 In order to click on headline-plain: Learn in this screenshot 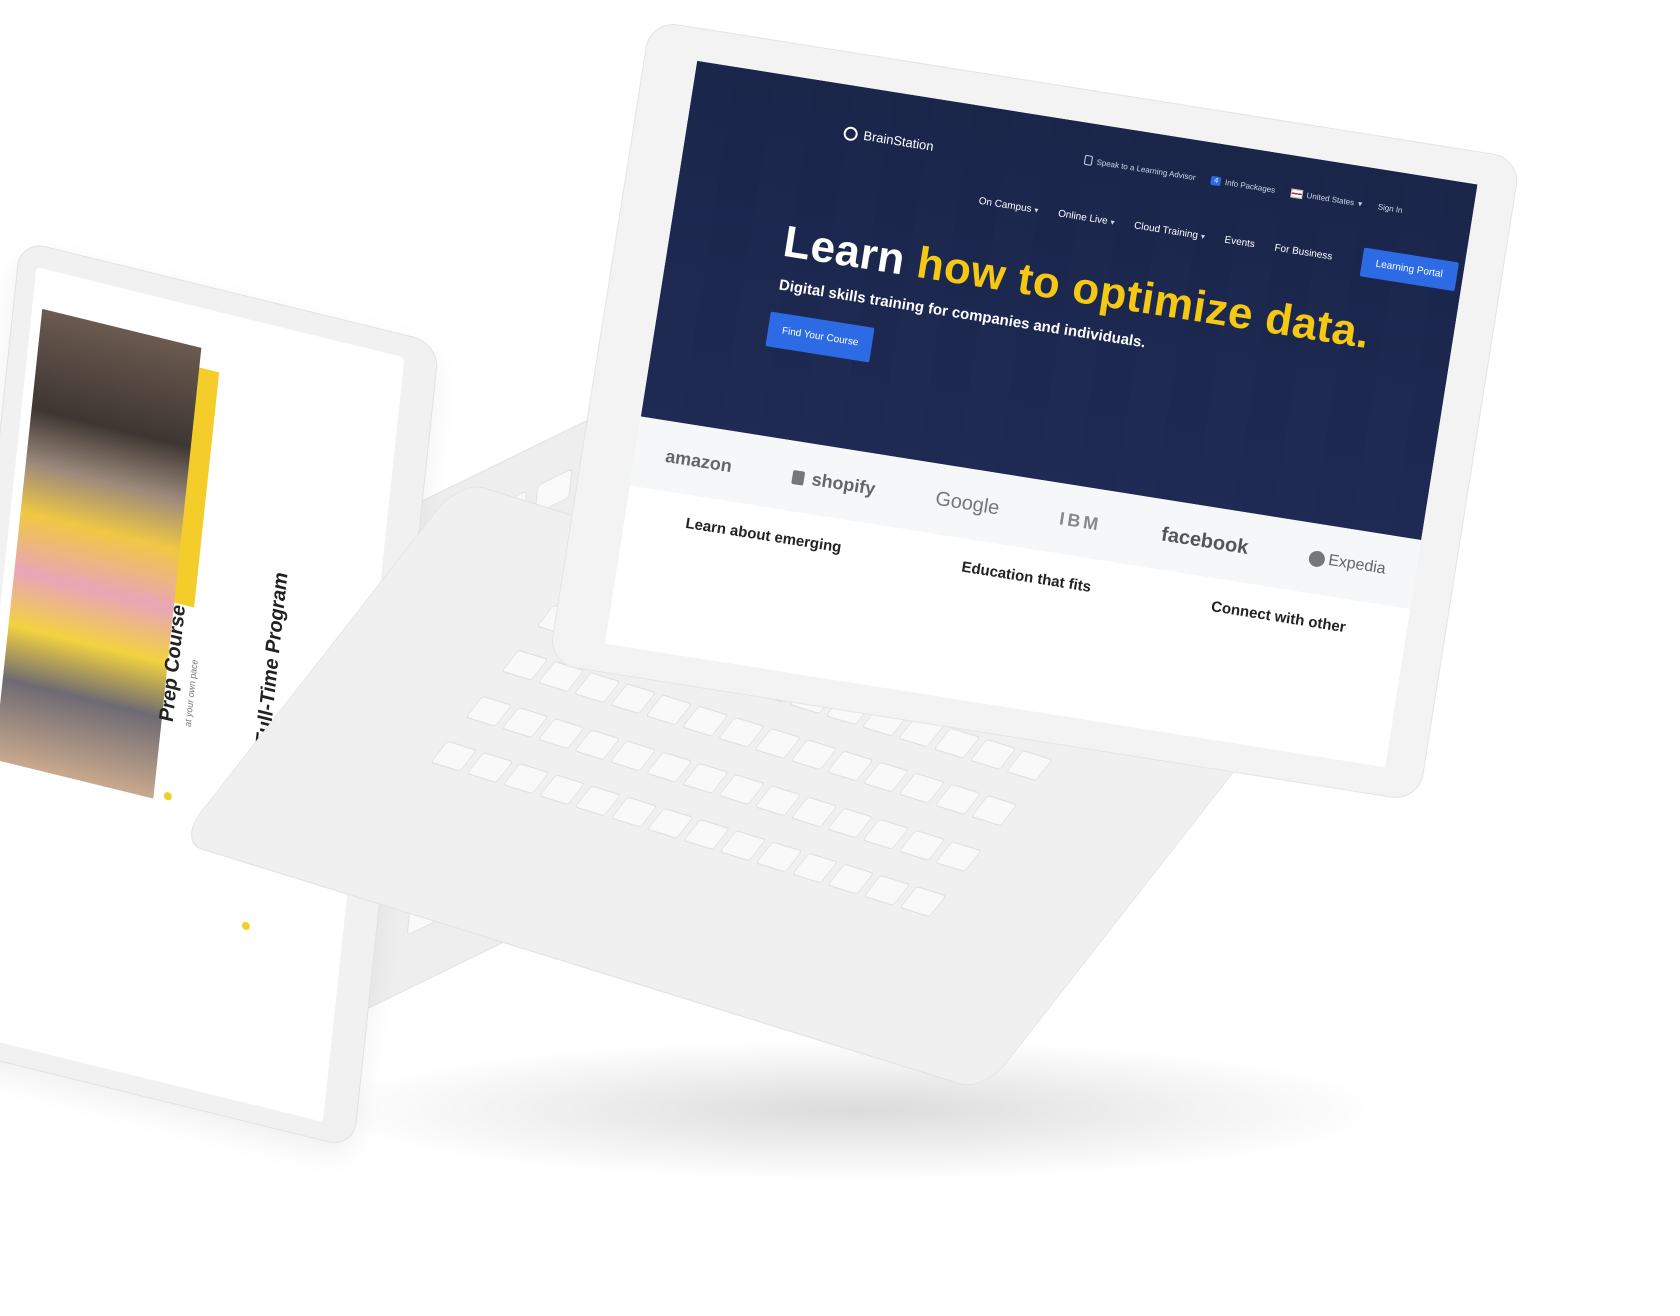, I will do `click(851, 251)`.